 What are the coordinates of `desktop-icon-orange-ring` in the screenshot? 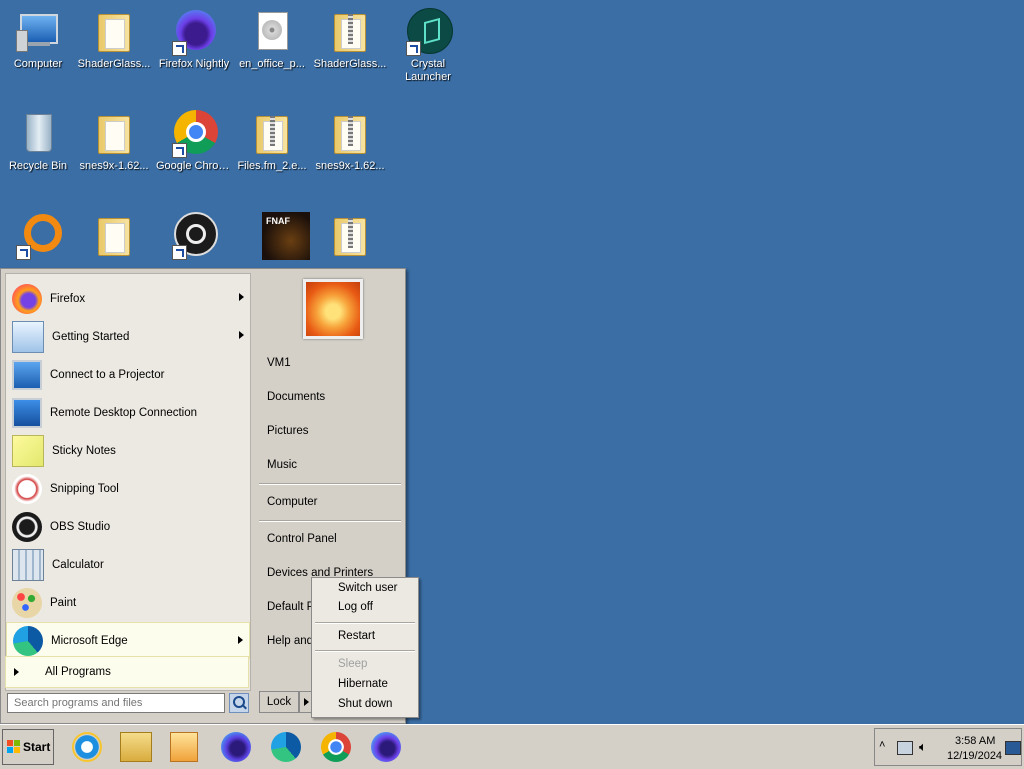 It's located at (38, 237).